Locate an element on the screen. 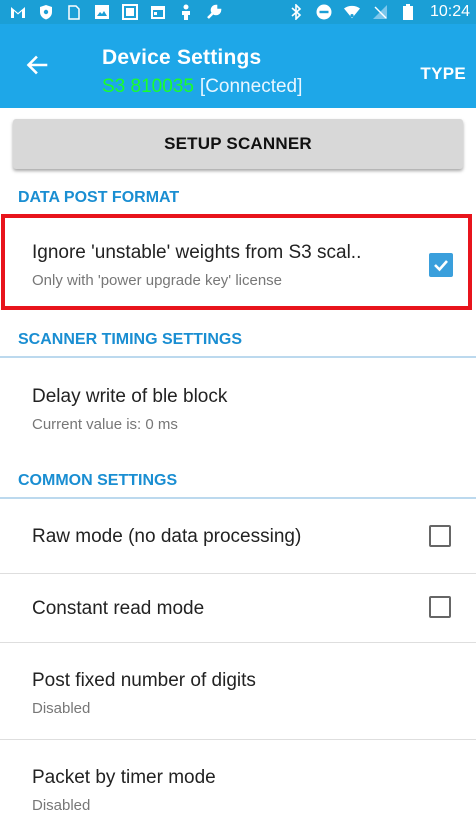 Image resolution: width=476 pixels, height=840 pixels. pref-title: Packet by timer mode is located at coordinates (124, 777).